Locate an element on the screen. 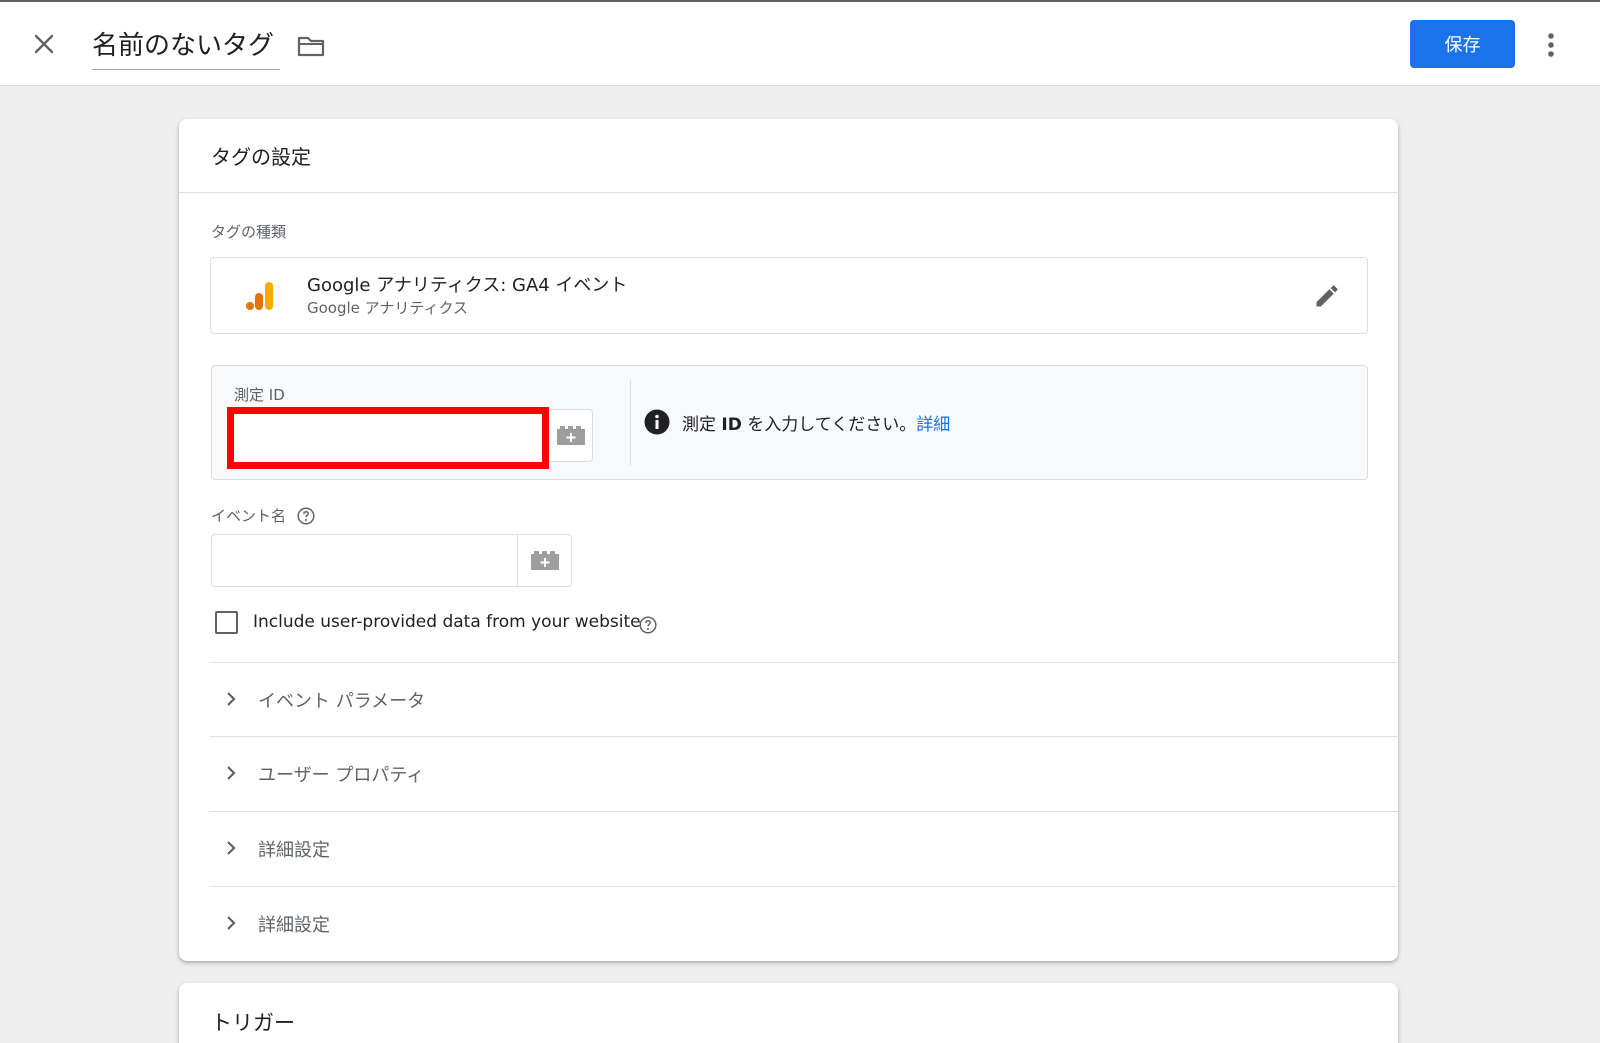 The width and height of the screenshot is (1600, 1043). measurement-id-input is located at coordinates (388, 438).